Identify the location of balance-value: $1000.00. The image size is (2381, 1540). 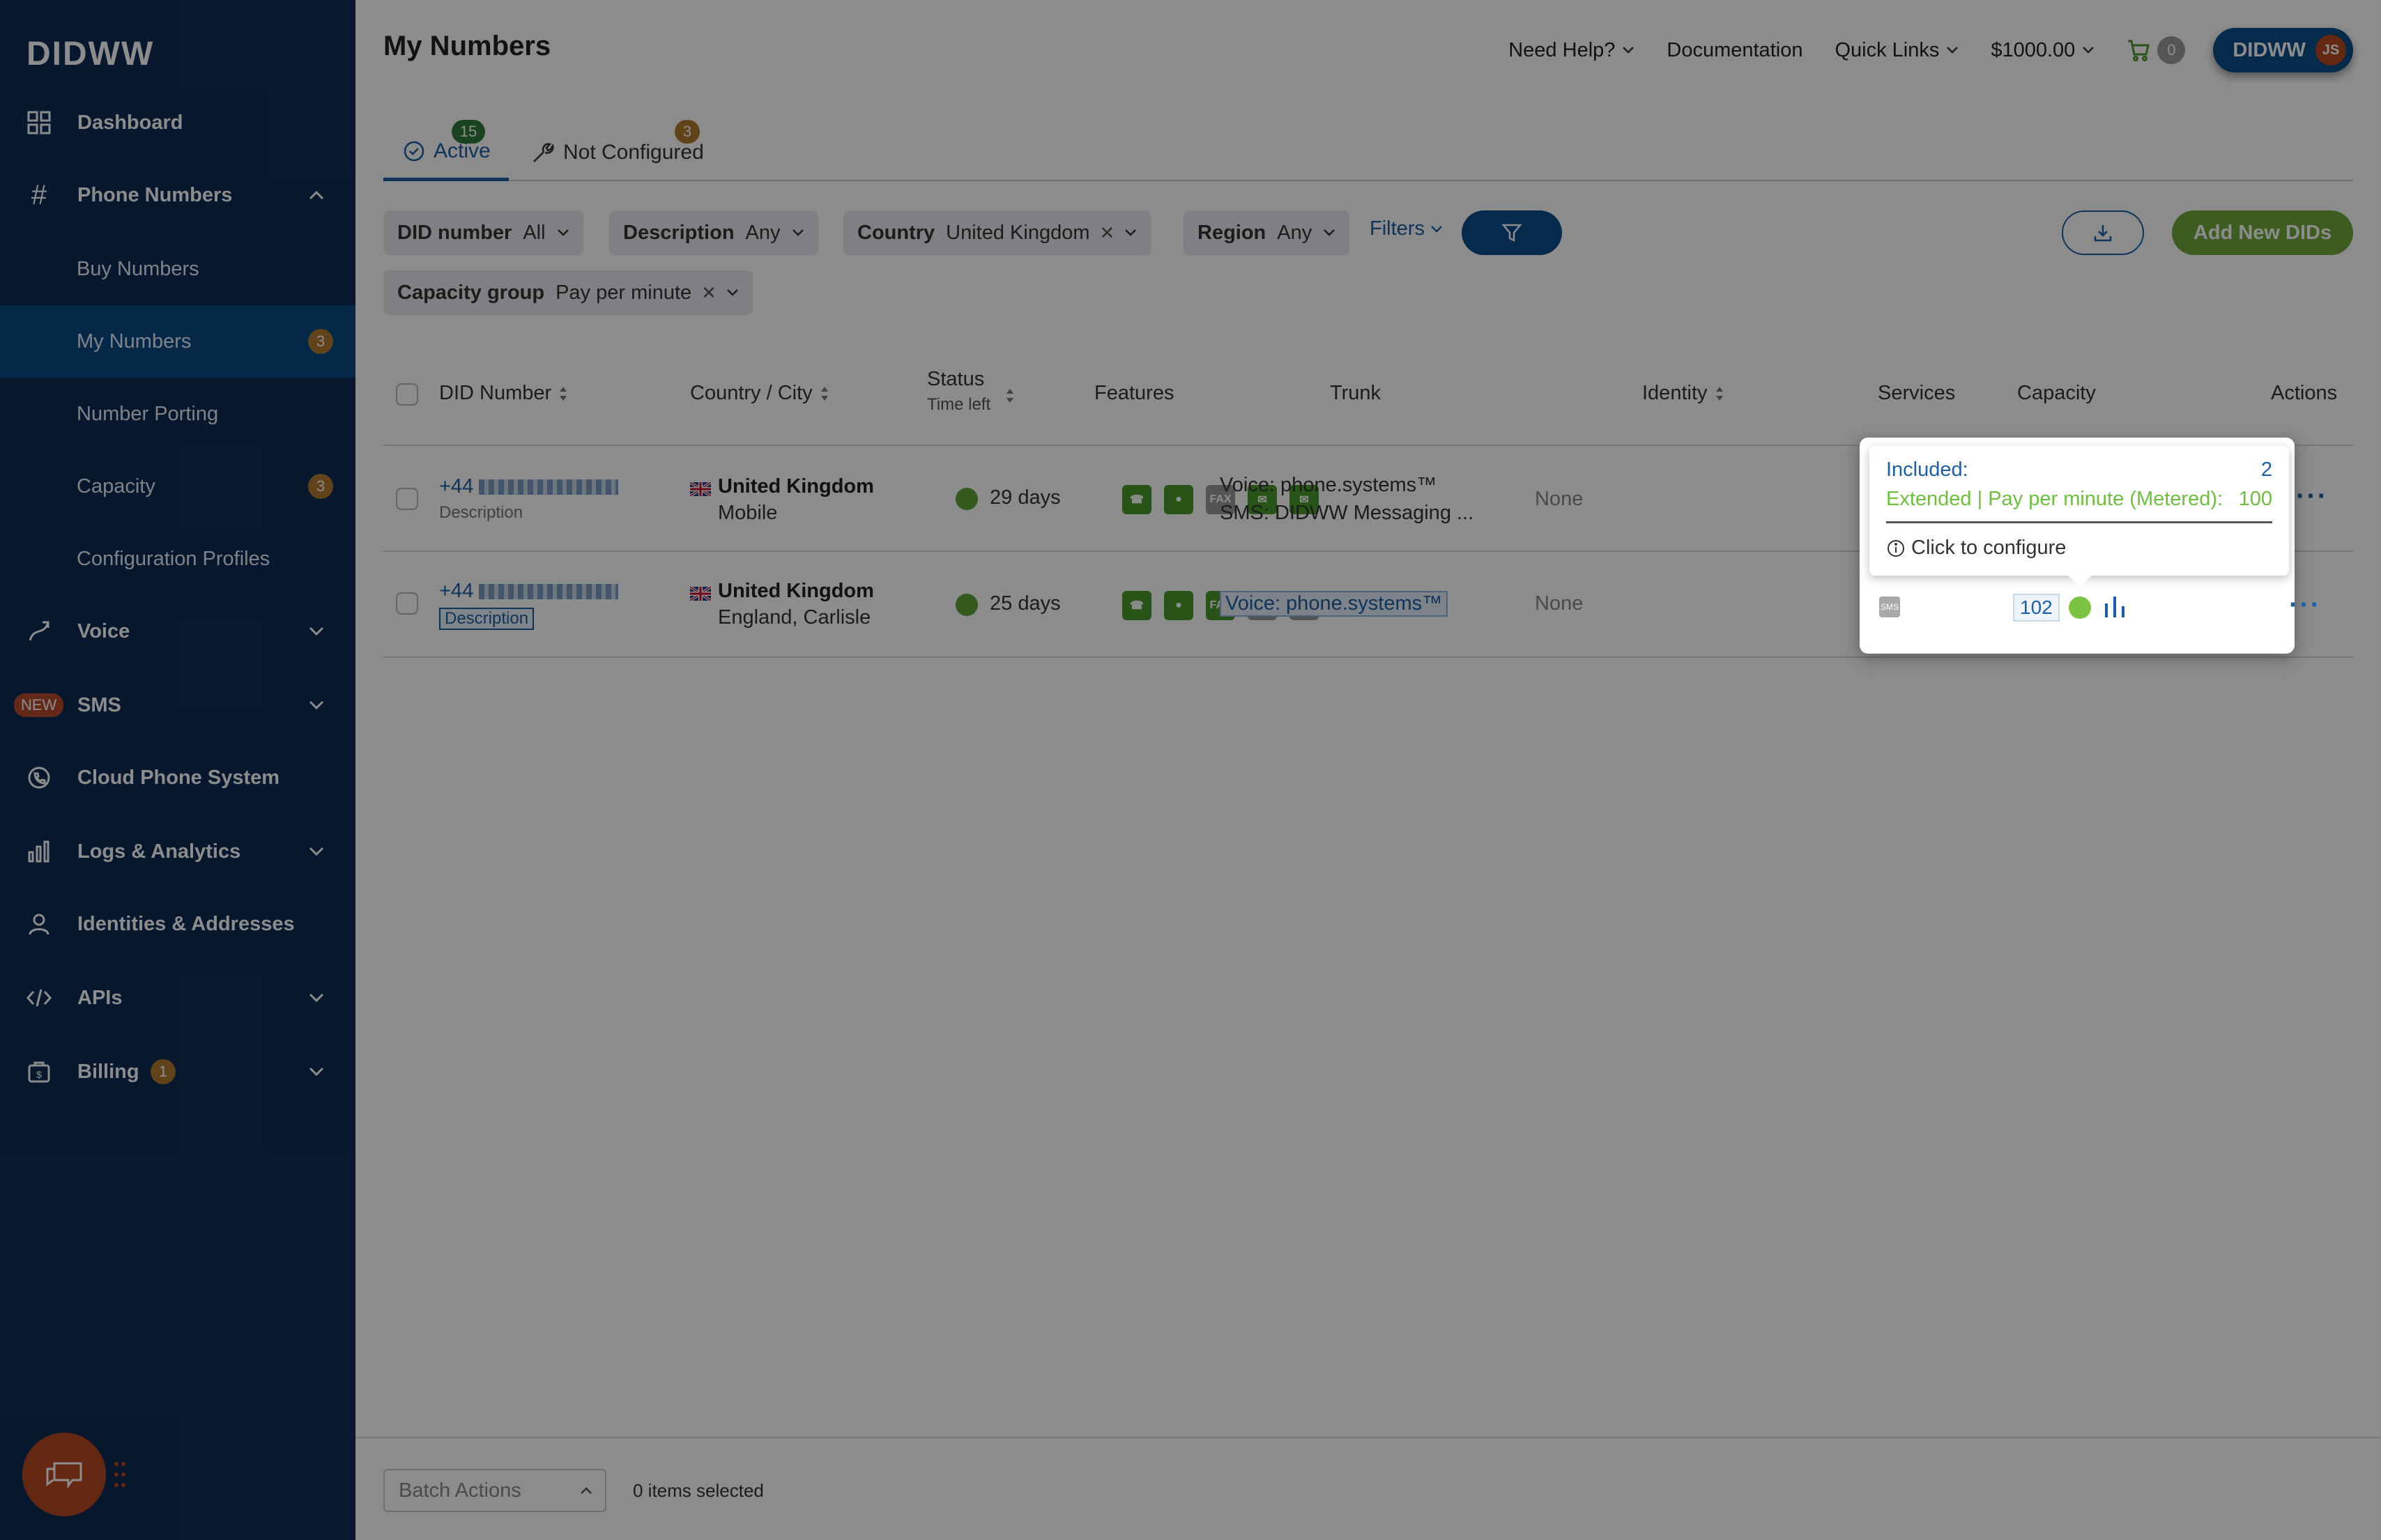
(2033, 49).